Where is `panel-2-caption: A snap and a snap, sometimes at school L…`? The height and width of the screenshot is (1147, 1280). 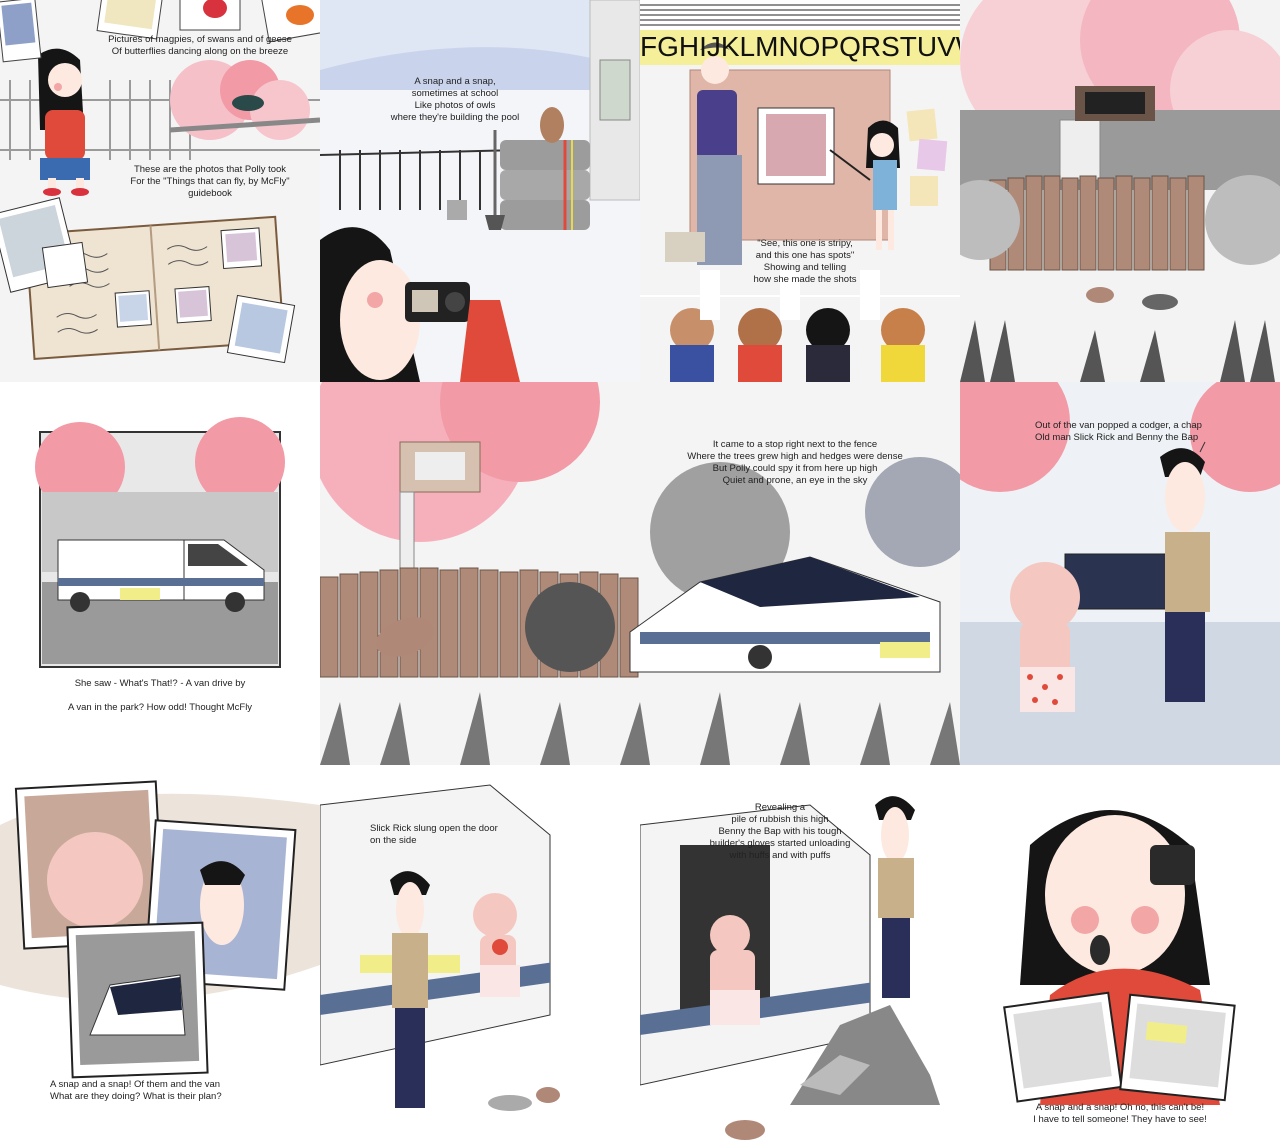
panel-2-caption: A snap and a snap, sometimes at school L… is located at coordinates (455, 99).